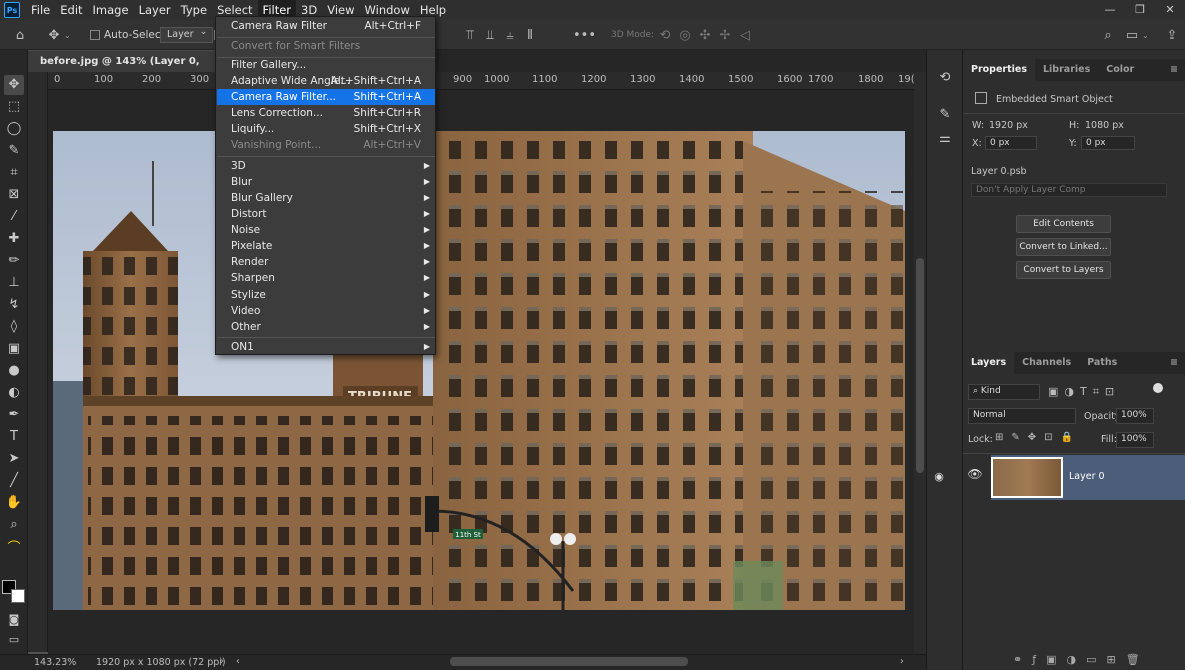  I want to click on close-button: ✕, so click(1170, 10).